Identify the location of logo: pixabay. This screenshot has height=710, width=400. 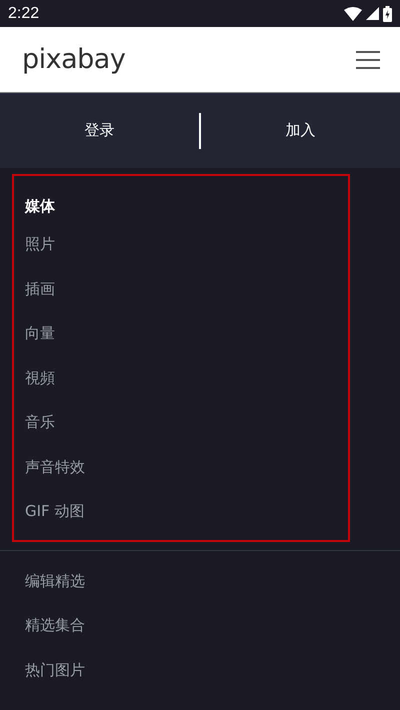
(74, 59).